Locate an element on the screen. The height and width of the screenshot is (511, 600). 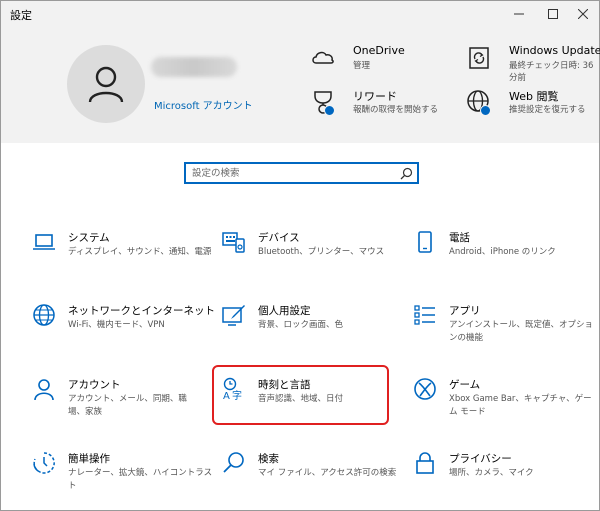
category-ease-of-access: 簡単操作 ナレーター、拡大鏡、ハイコントラスト is located at coordinates (122, 475).